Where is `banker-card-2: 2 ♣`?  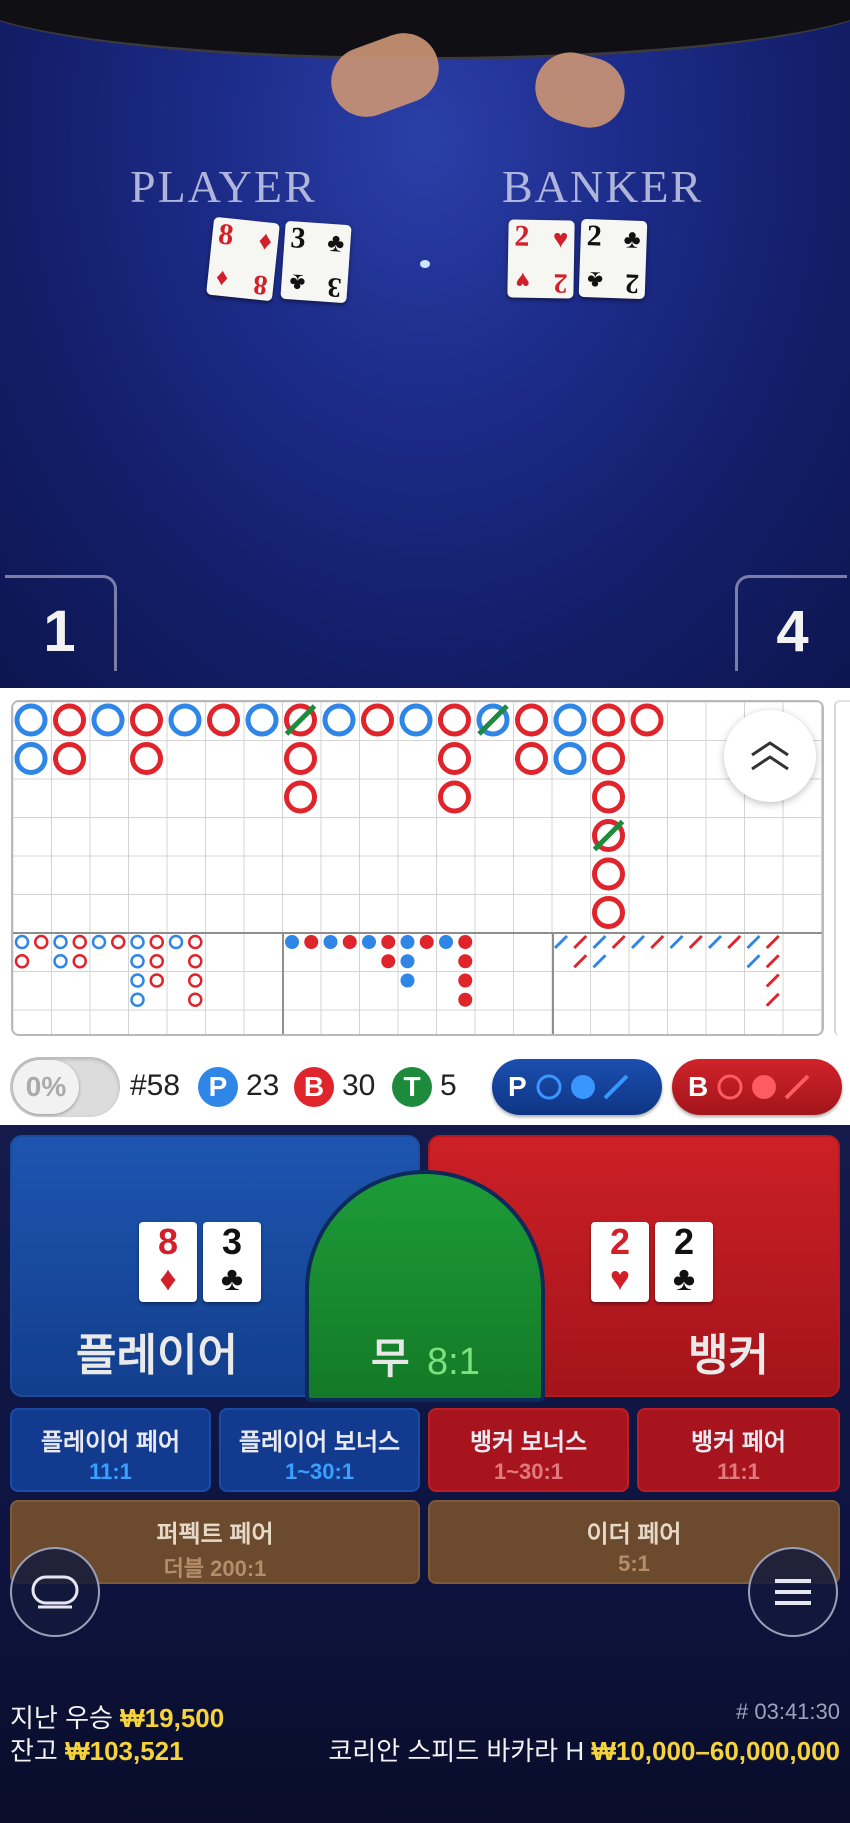
banker-card-2: 2 ♣ is located at coordinates (684, 1262).